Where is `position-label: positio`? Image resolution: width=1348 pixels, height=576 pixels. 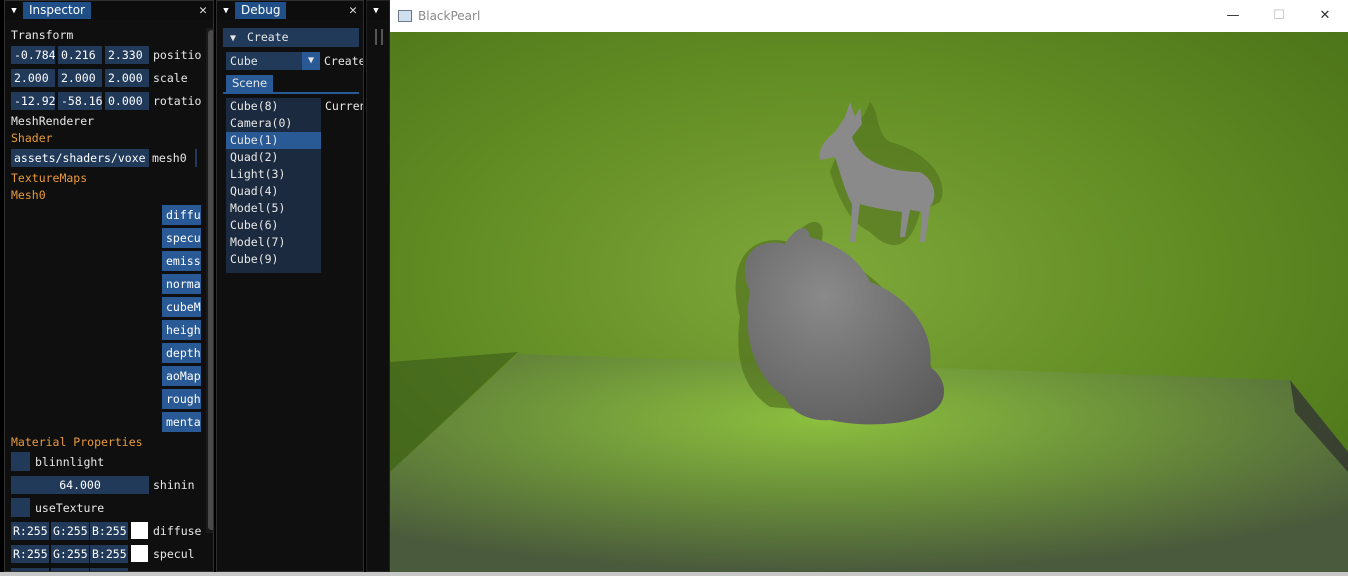
position-label: positio is located at coordinates (177, 55).